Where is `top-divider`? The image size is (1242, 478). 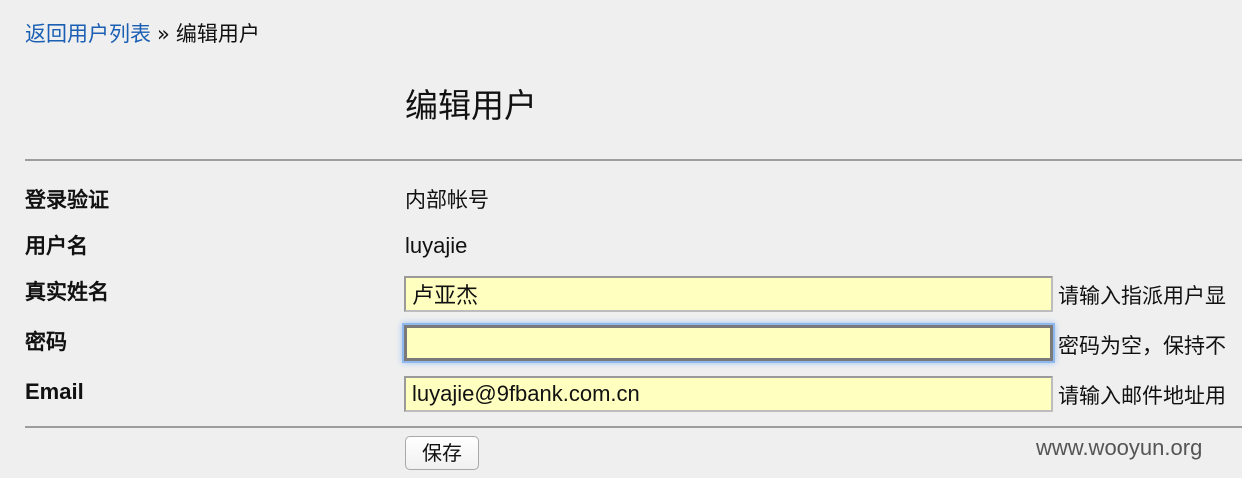 top-divider is located at coordinates (633, 160).